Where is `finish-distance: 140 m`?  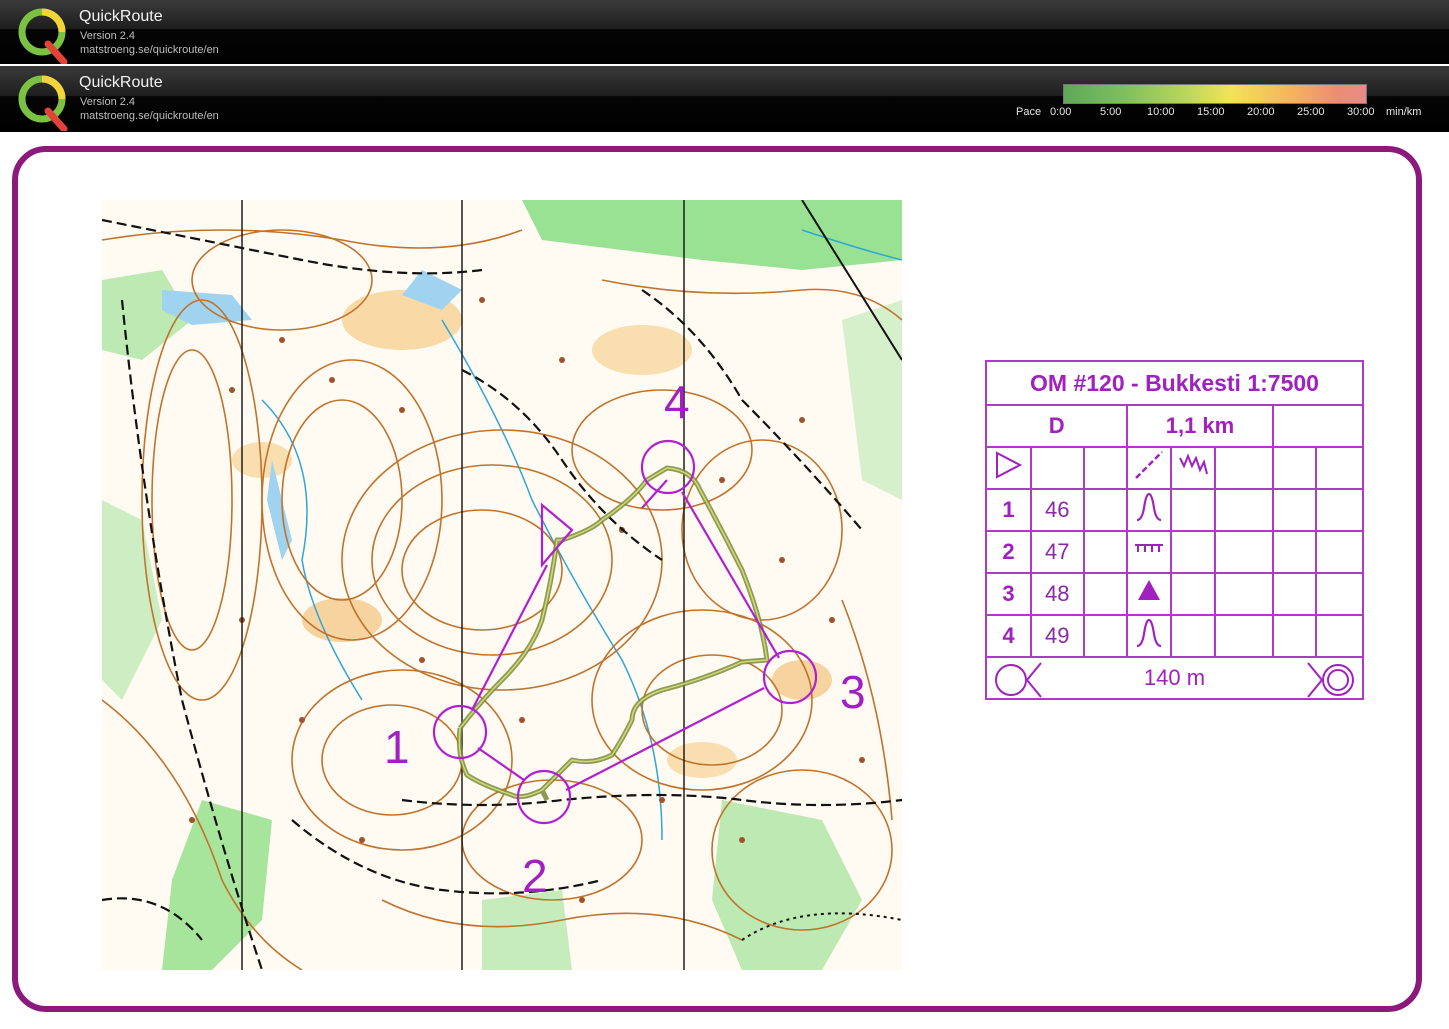
finish-distance: 140 m is located at coordinates (1174, 677).